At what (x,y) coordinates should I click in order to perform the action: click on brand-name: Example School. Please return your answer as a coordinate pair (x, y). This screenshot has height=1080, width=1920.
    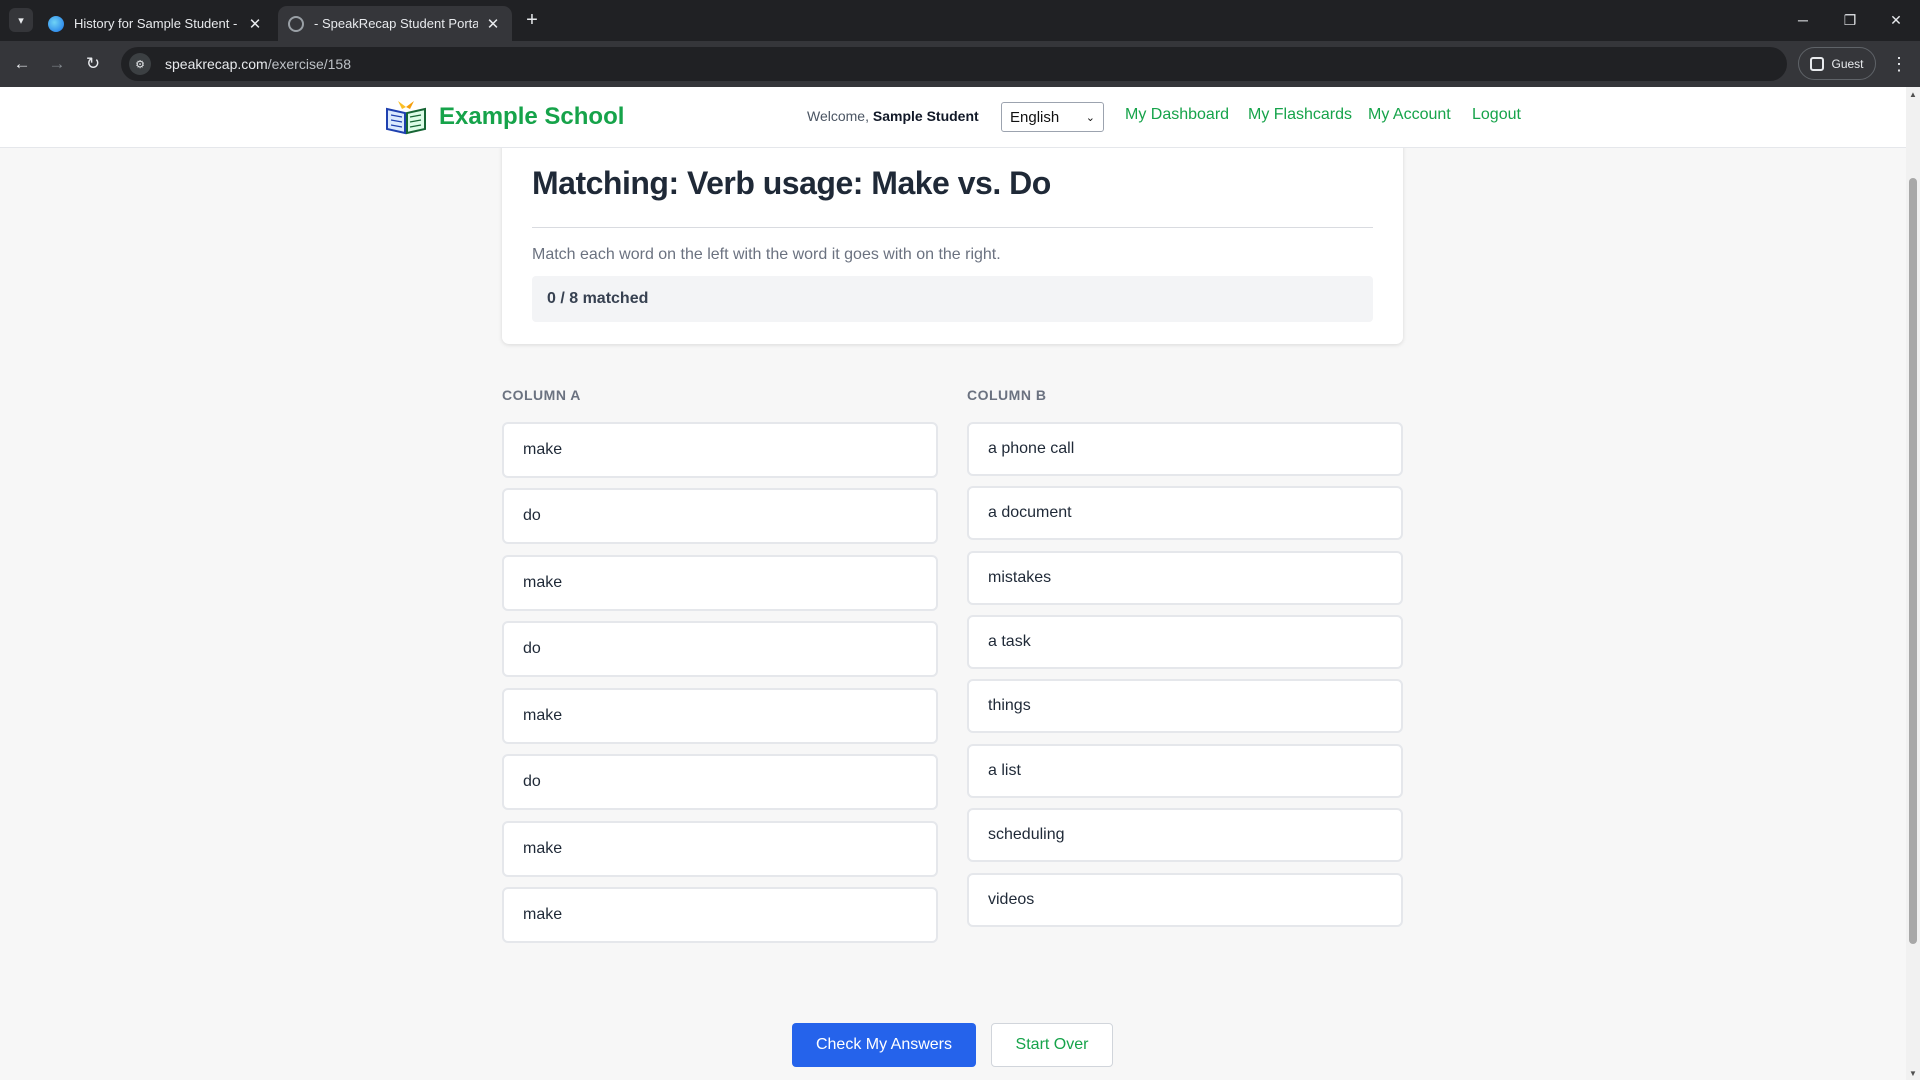
    Looking at the image, I should click on (531, 117).